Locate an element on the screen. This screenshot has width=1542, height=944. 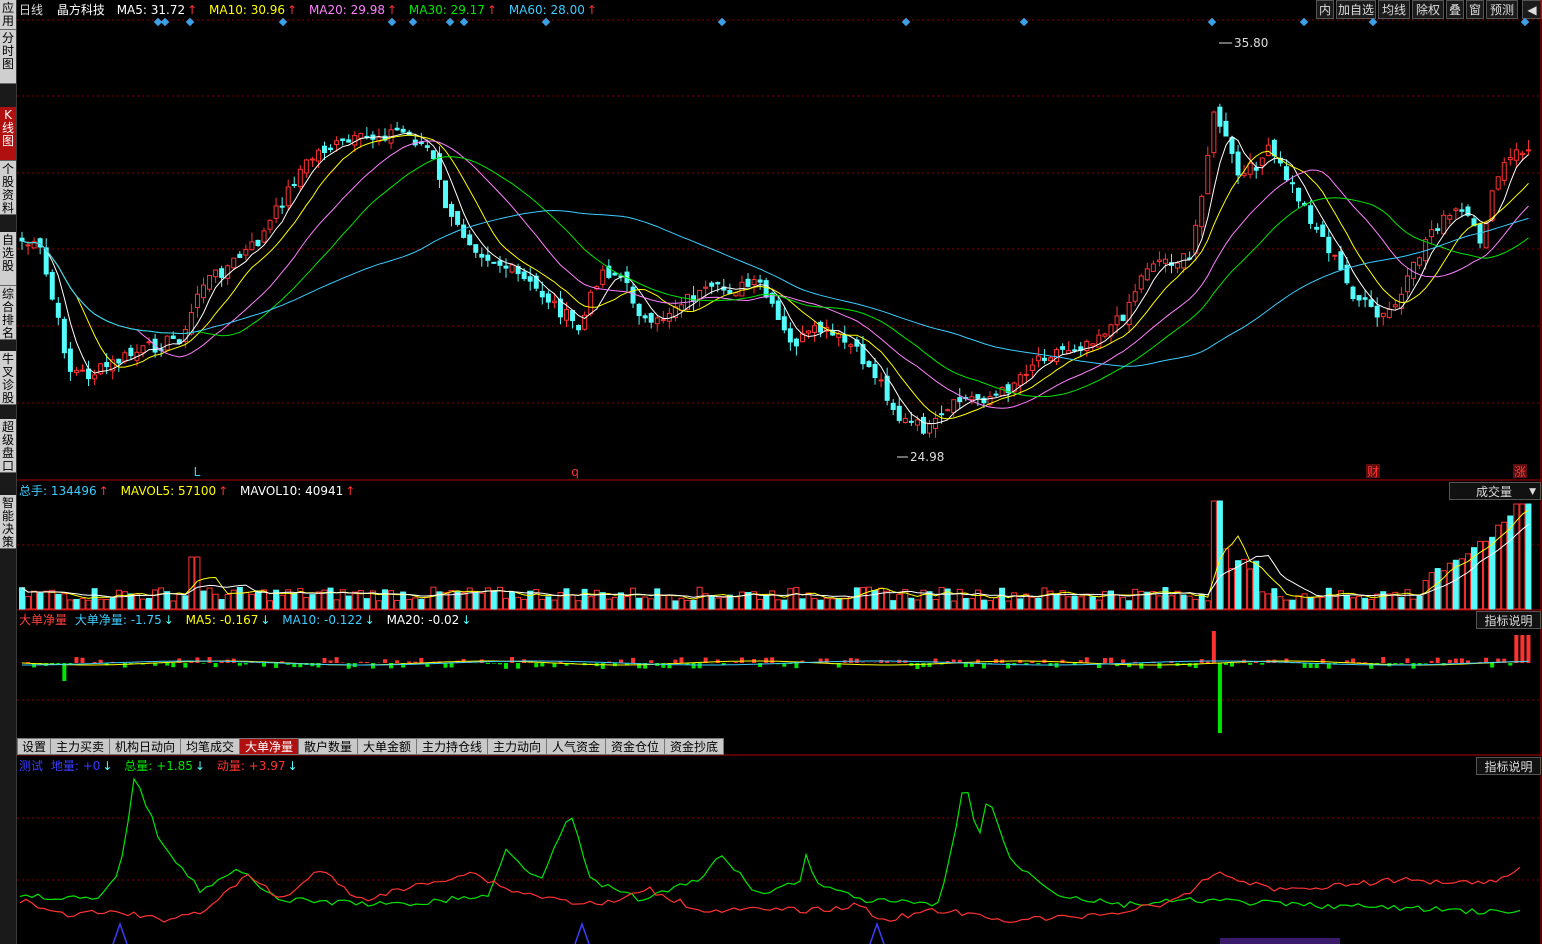
tab-7: 主力持仓线 is located at coordinates (452, 746).